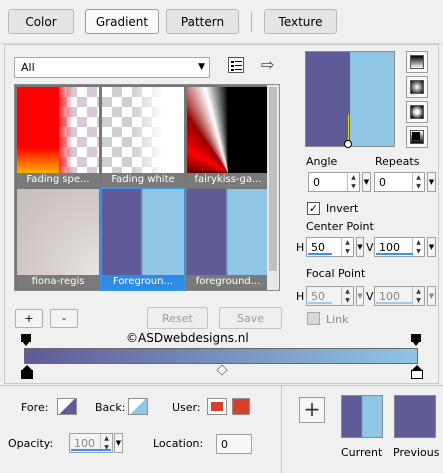  I want to click on repeats-label: Repeats, so click(397, 161).